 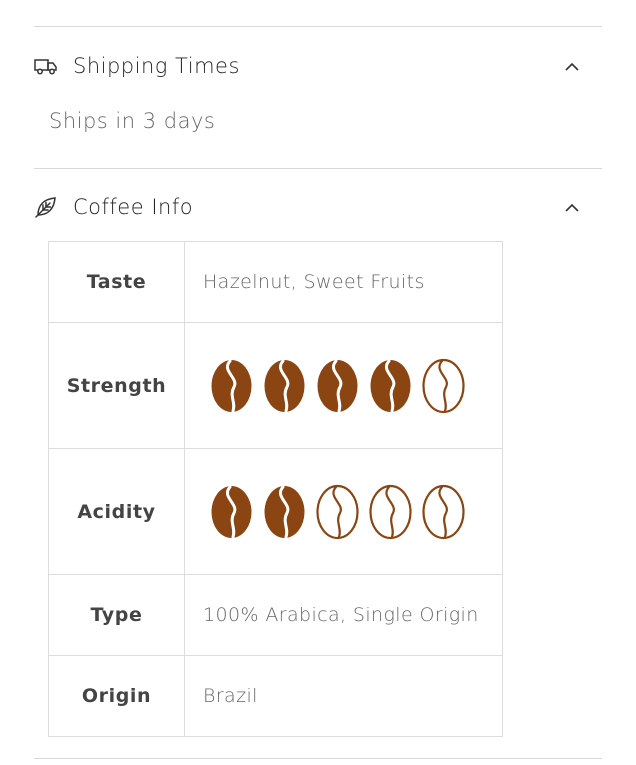 I want to click on table-row-type: Type 100% Arabica, Single Origin, so click(x=275, y=615).